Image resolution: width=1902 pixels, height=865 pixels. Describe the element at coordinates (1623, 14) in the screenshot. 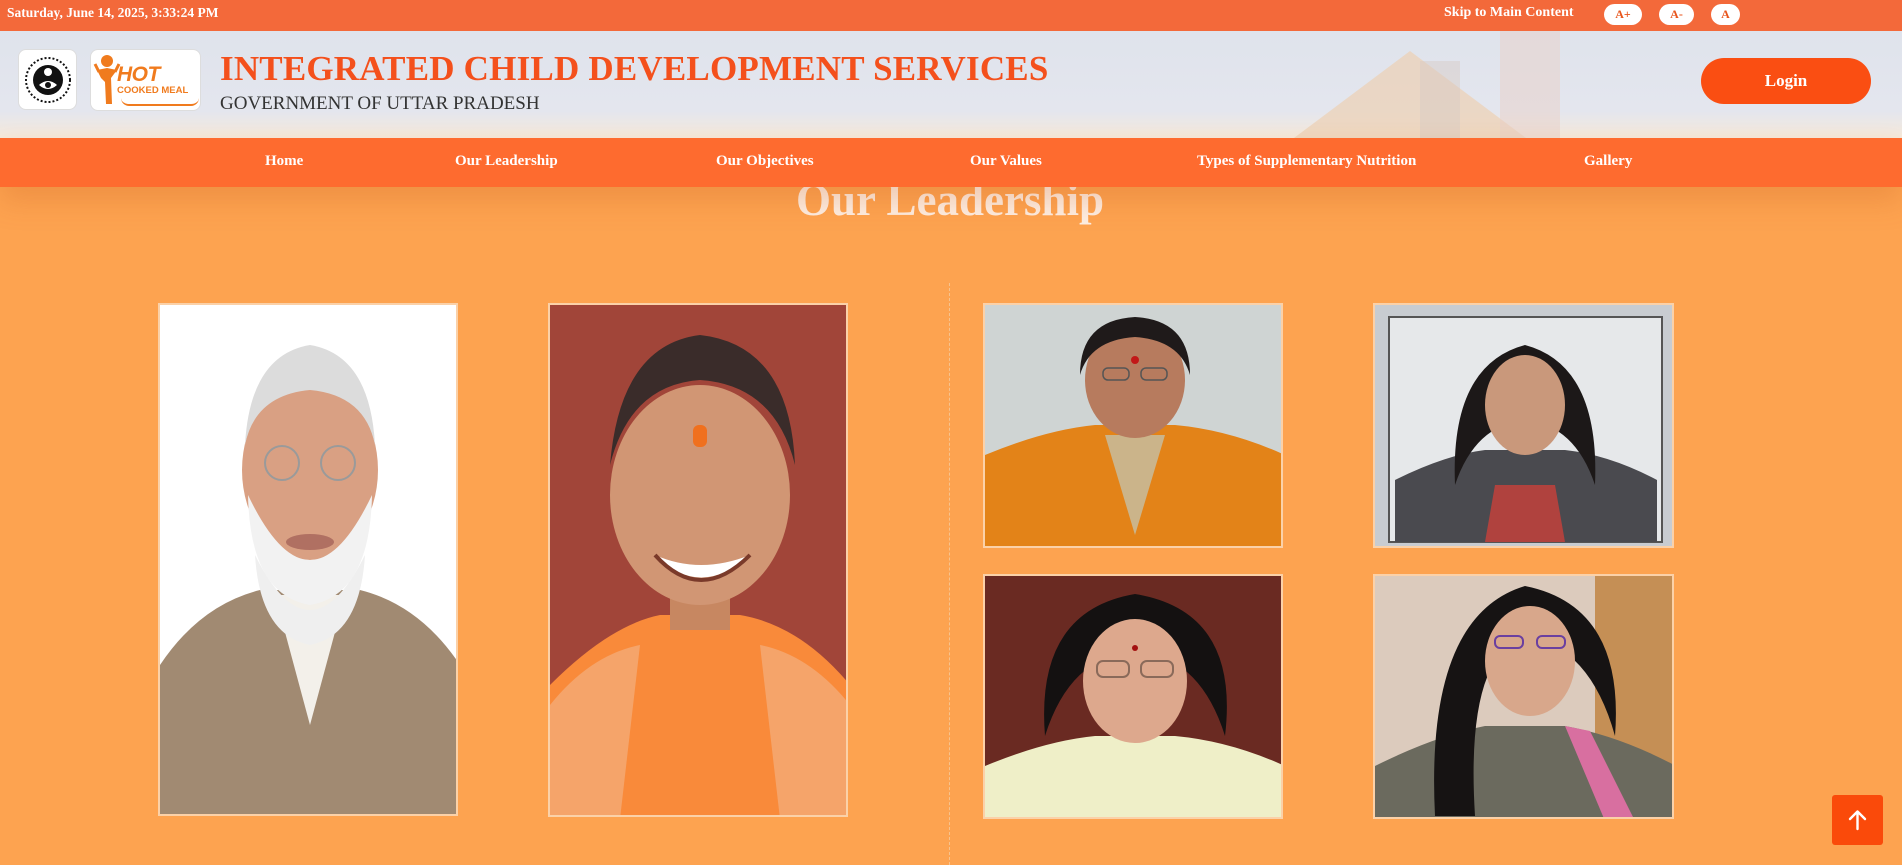

I see `font-increase-button: A+` at that location.